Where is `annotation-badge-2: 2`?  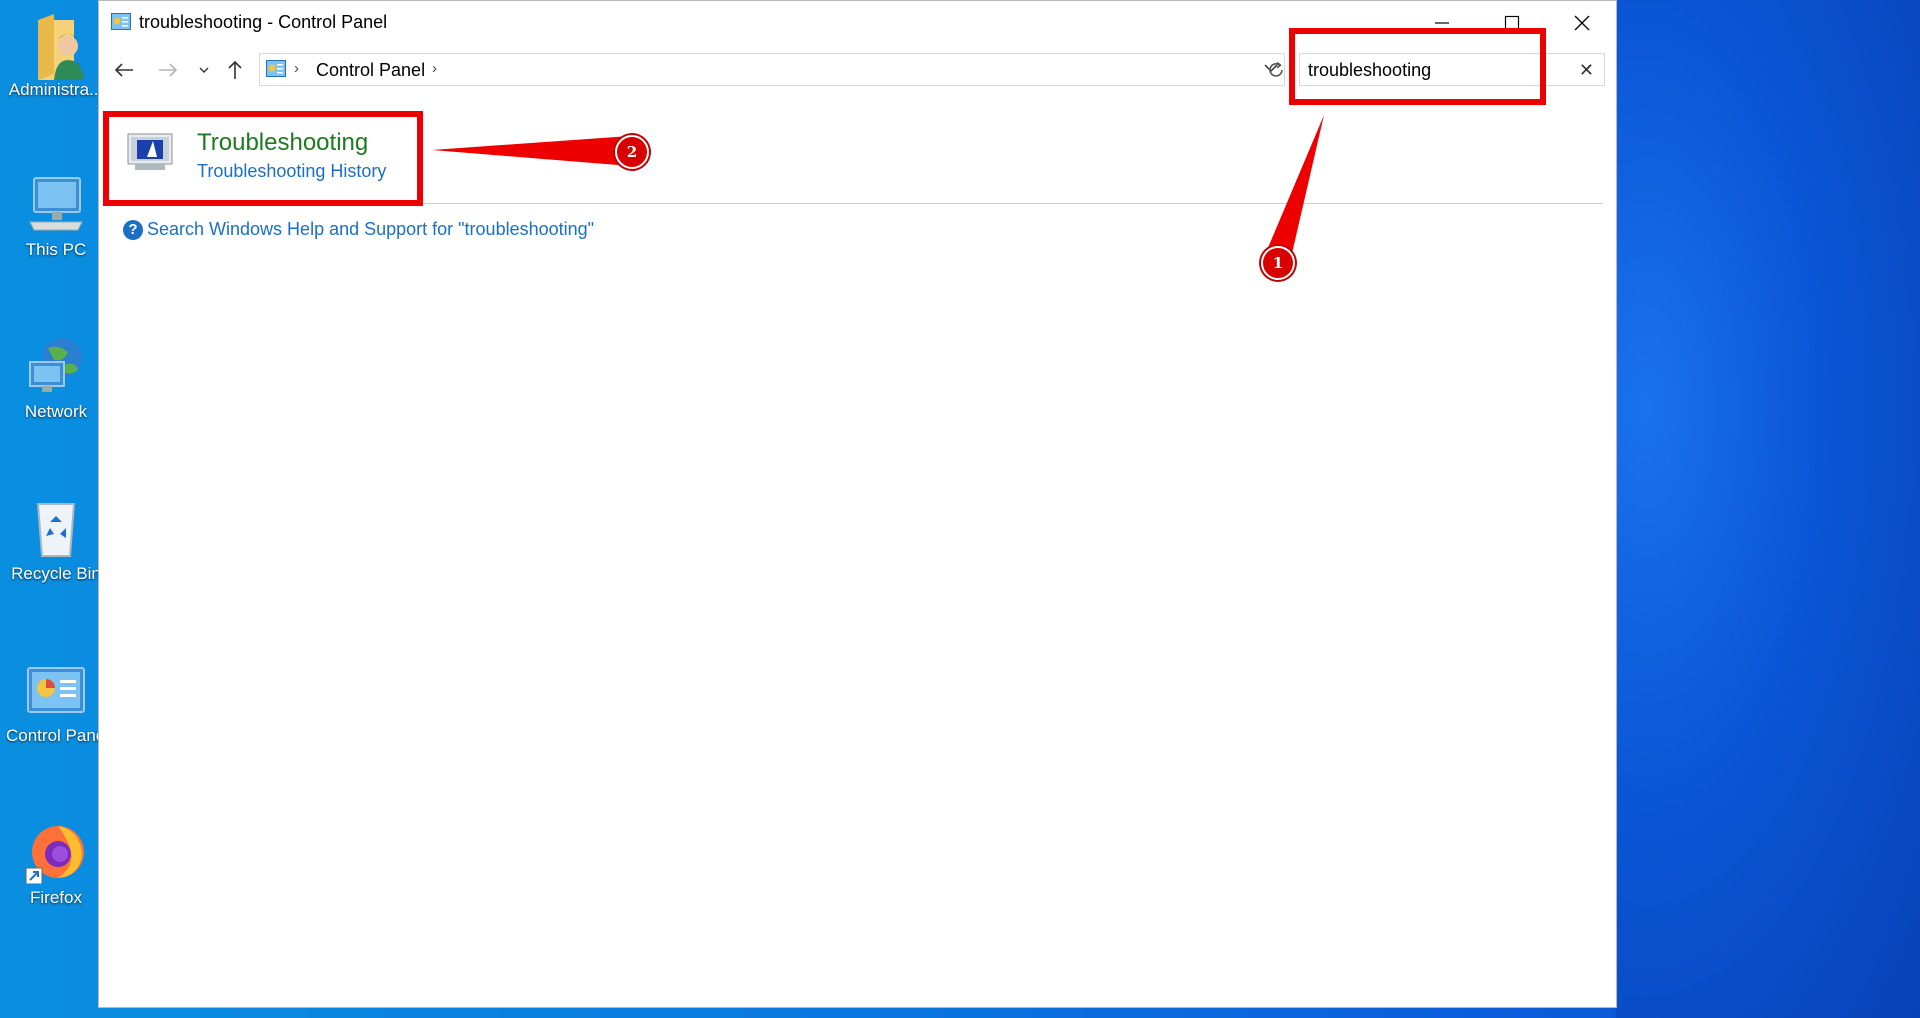 annotation-badge-2: 2 is located at coordinates (632, 152).